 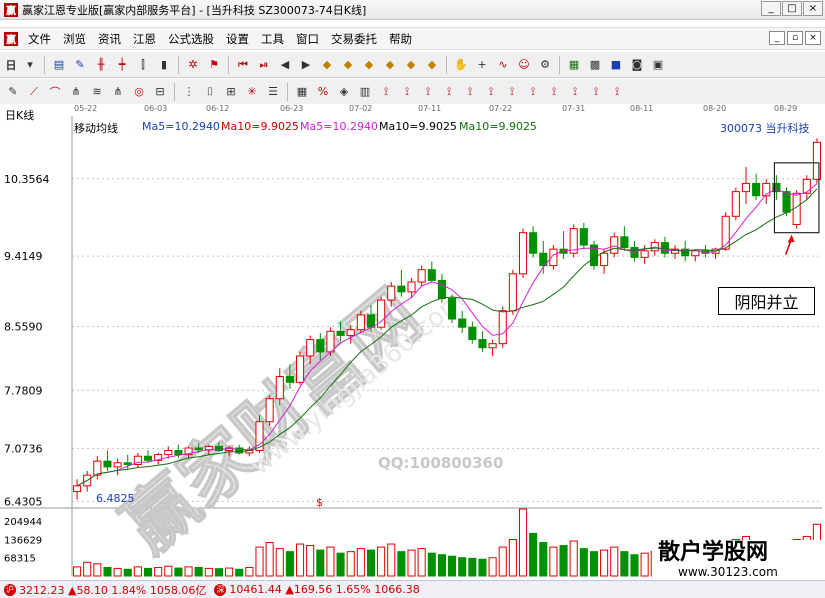 What do you see at coordinates (491, 92) in the screenshot?
I see `tool6-icon: ⟟` at bounding box center [491, 92].